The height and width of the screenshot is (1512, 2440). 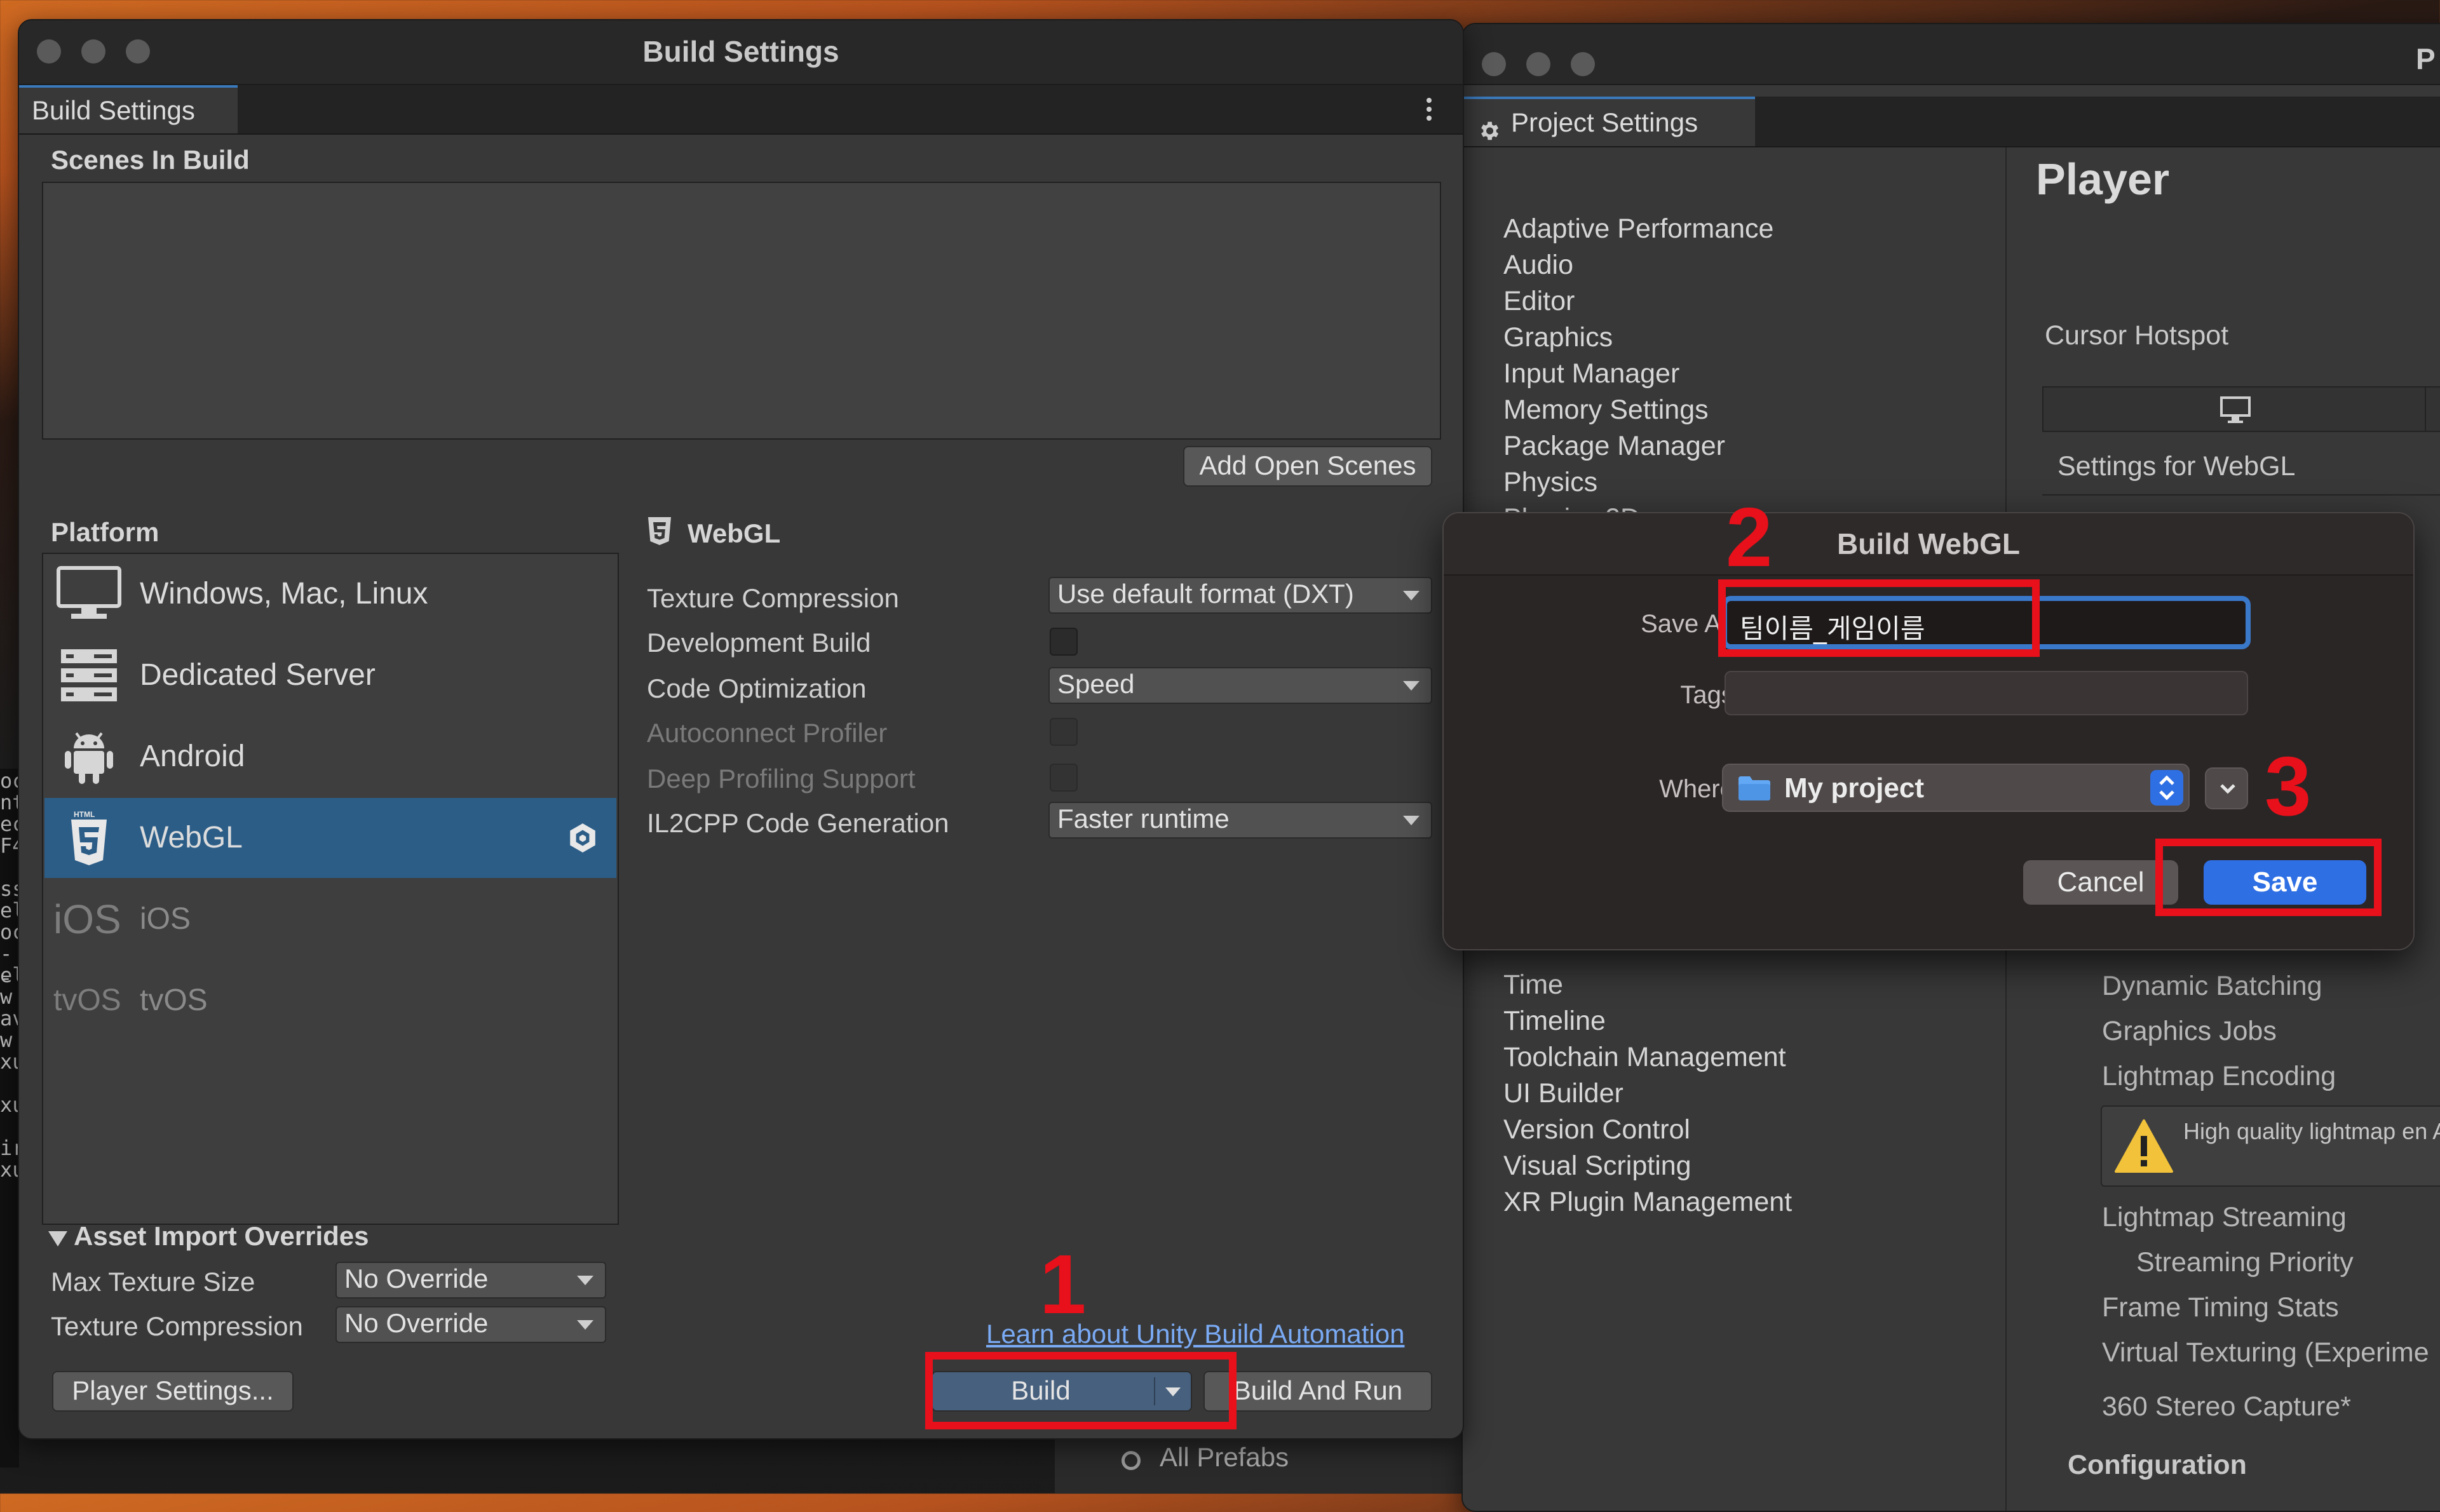 I want to click on annotation-box-save-as, so click(x=1879, y=618).